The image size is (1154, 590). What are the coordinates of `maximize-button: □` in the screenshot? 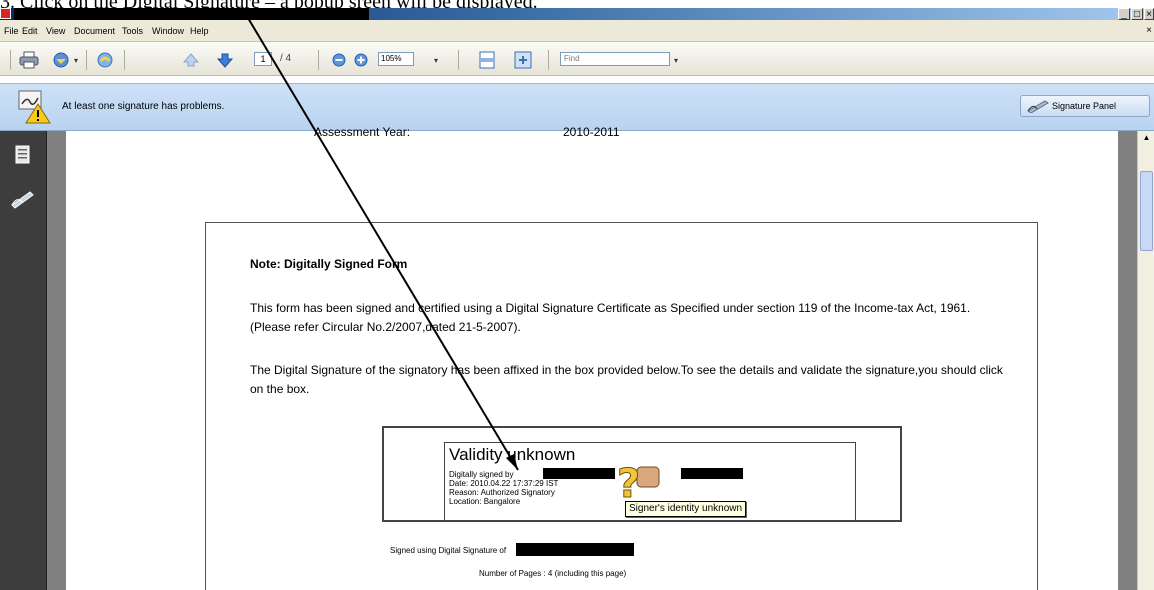 It's located at (1137, 14).